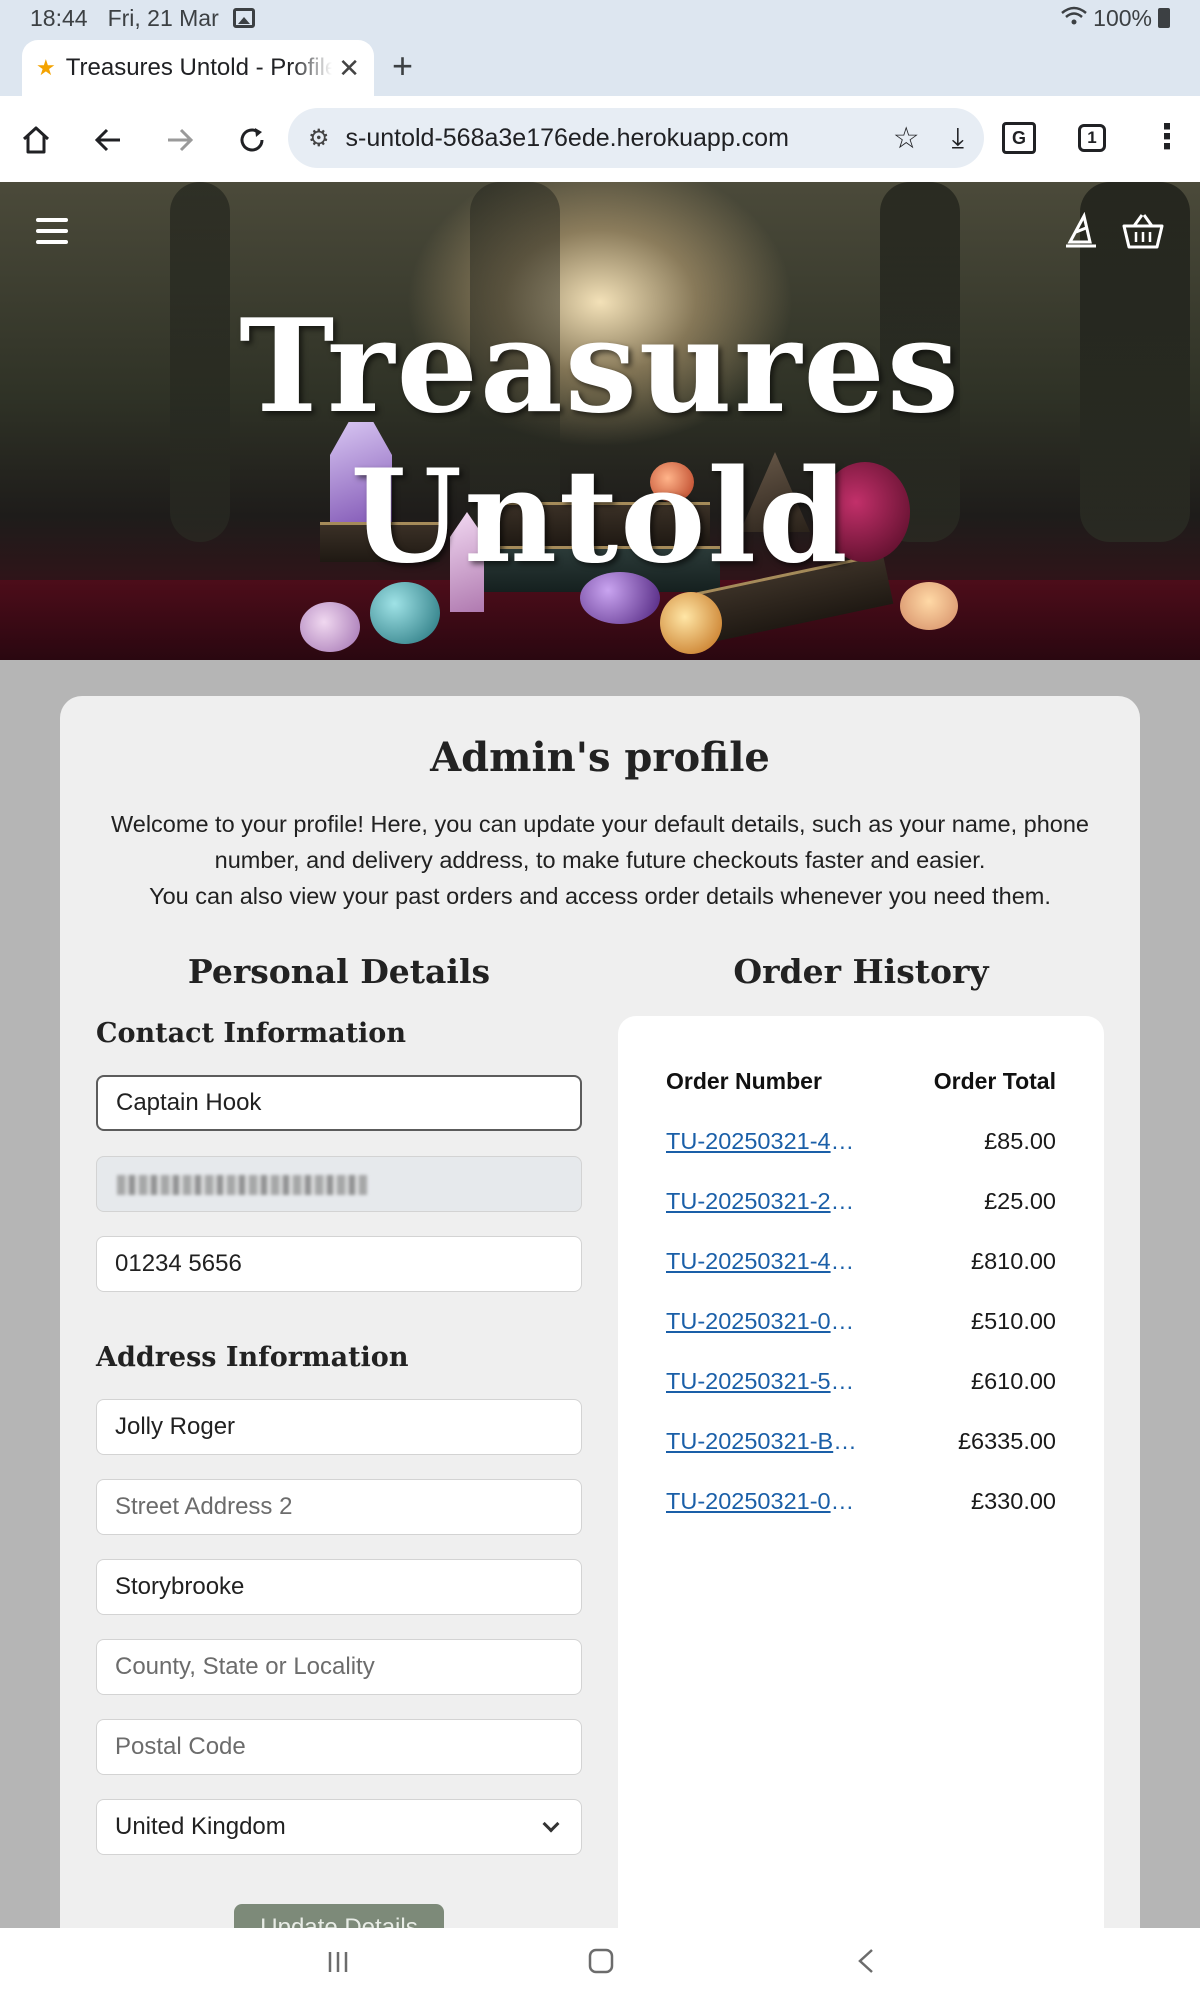  What do you see at coordinates (1074, 18) in the screenshot?
I see `wifi-icon` at bounding box center [1074, 18].